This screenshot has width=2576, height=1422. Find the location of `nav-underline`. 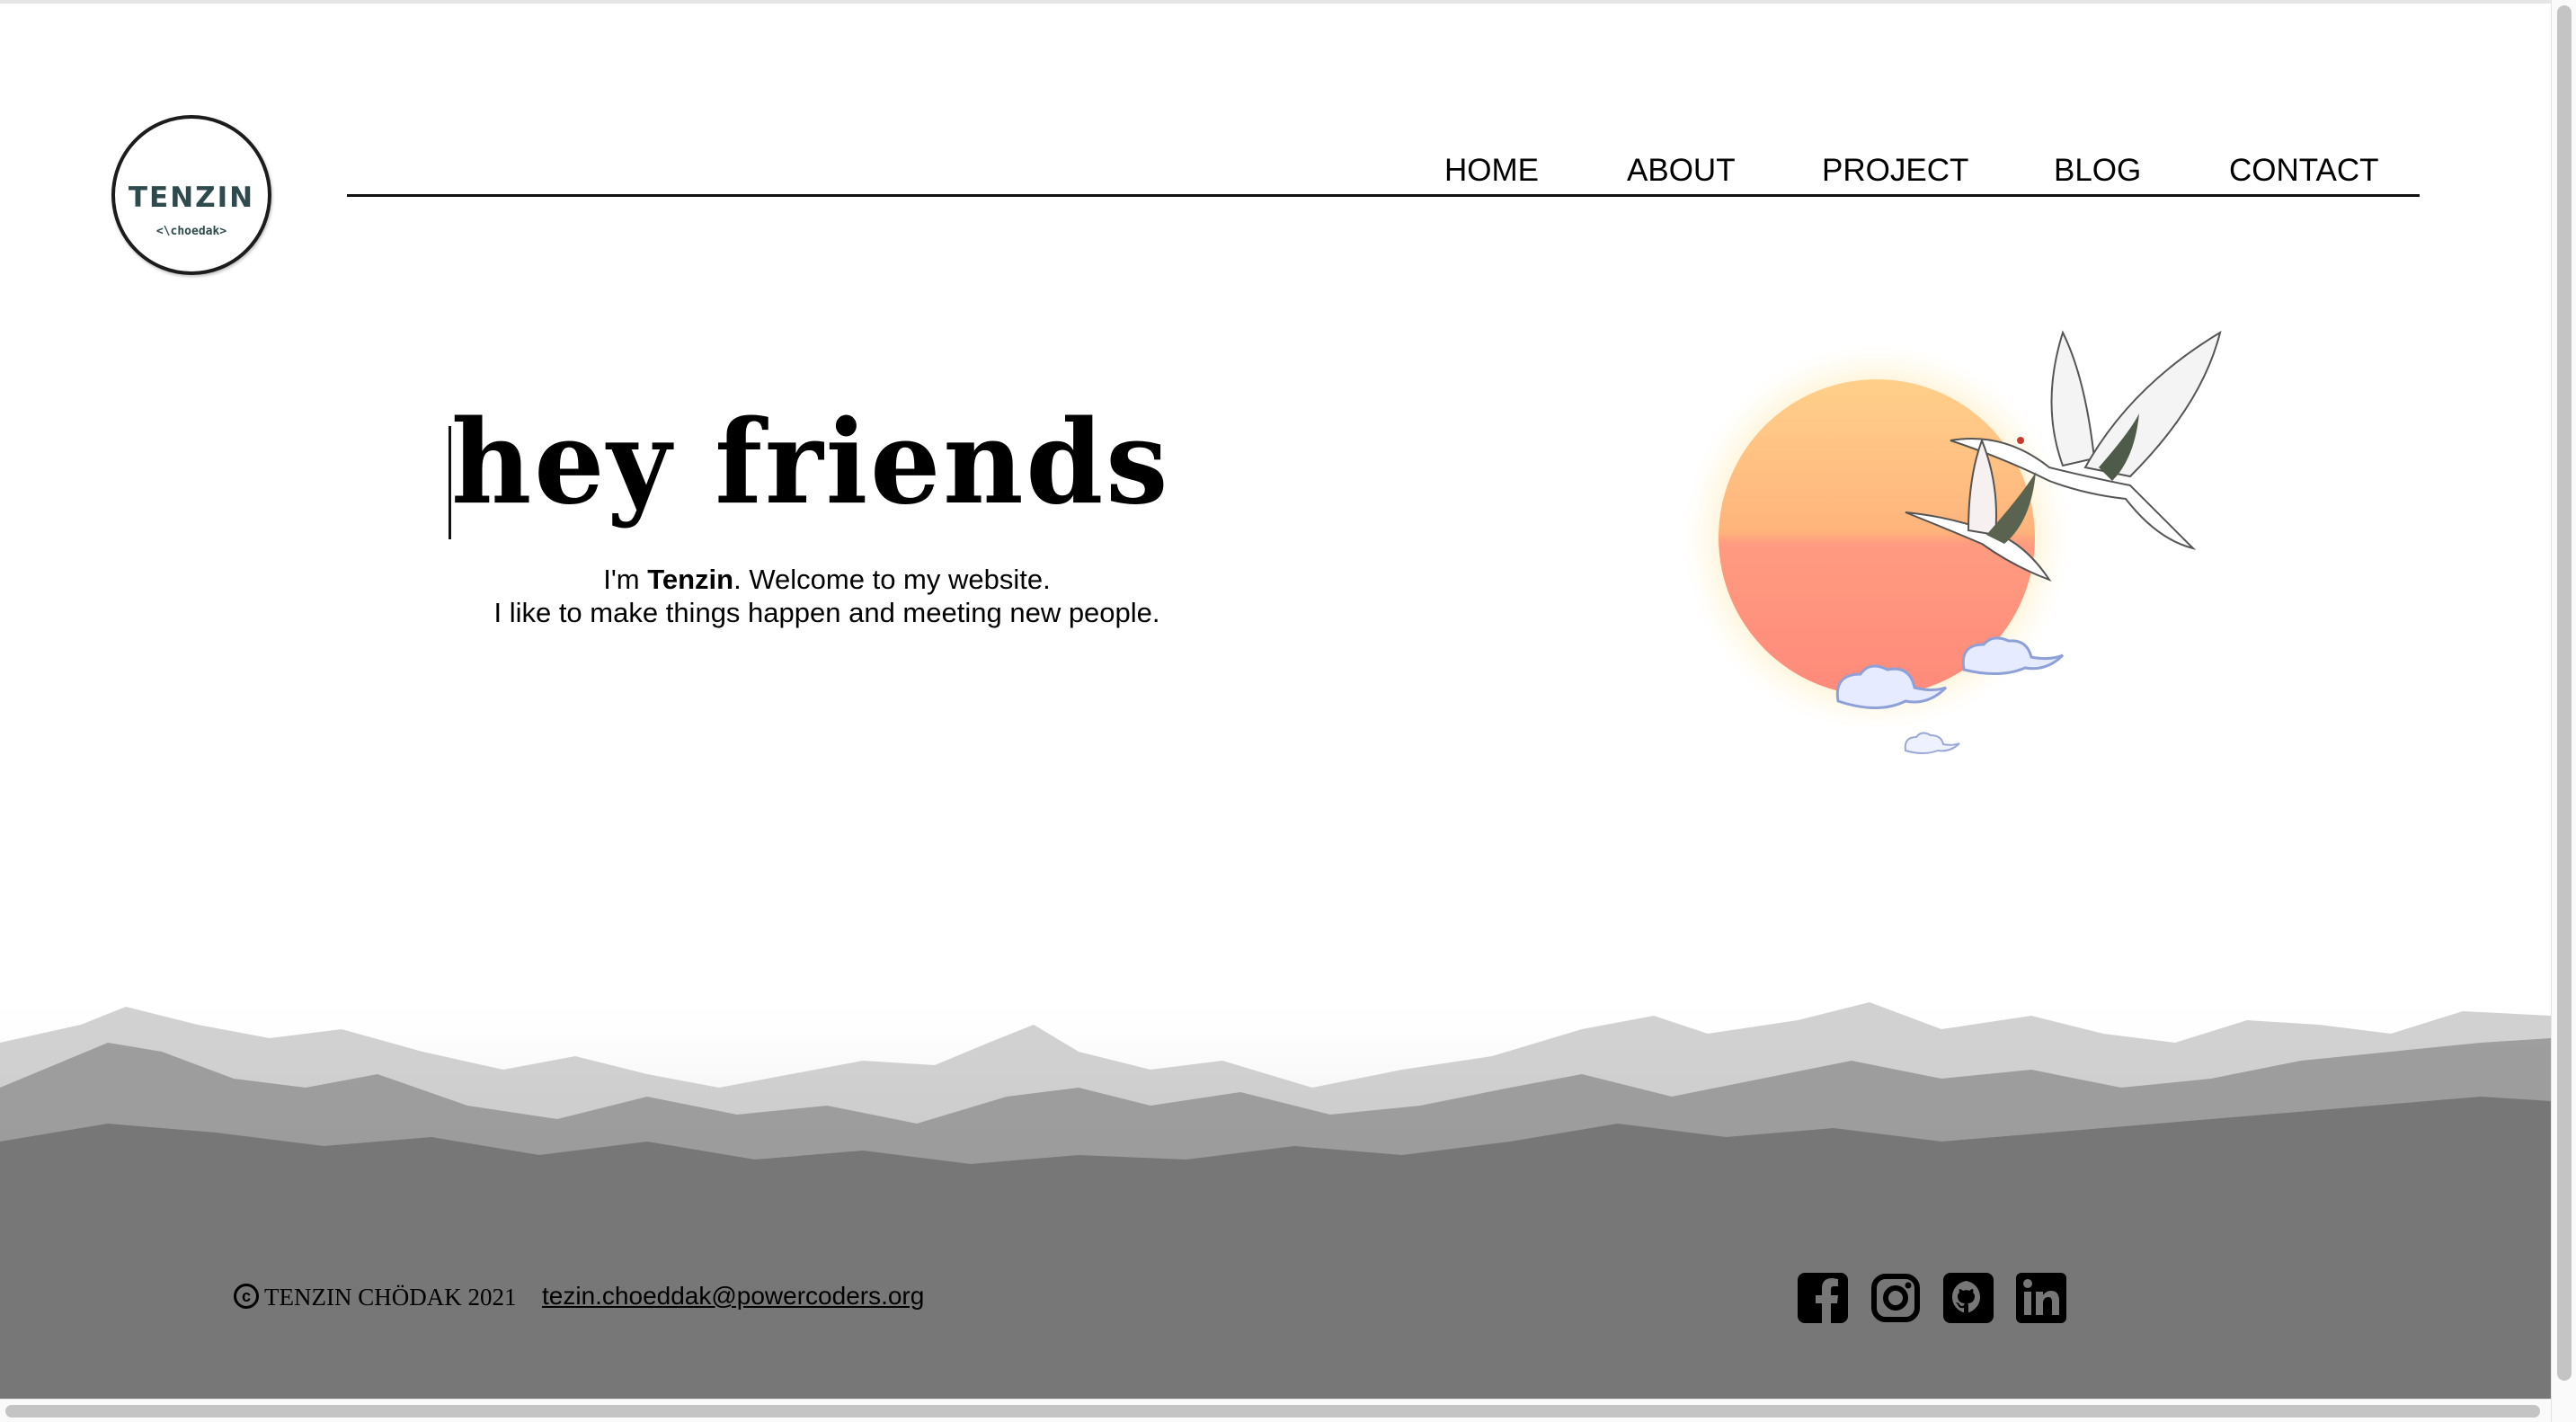

nav-underline is located at coordinates (1383, 196).